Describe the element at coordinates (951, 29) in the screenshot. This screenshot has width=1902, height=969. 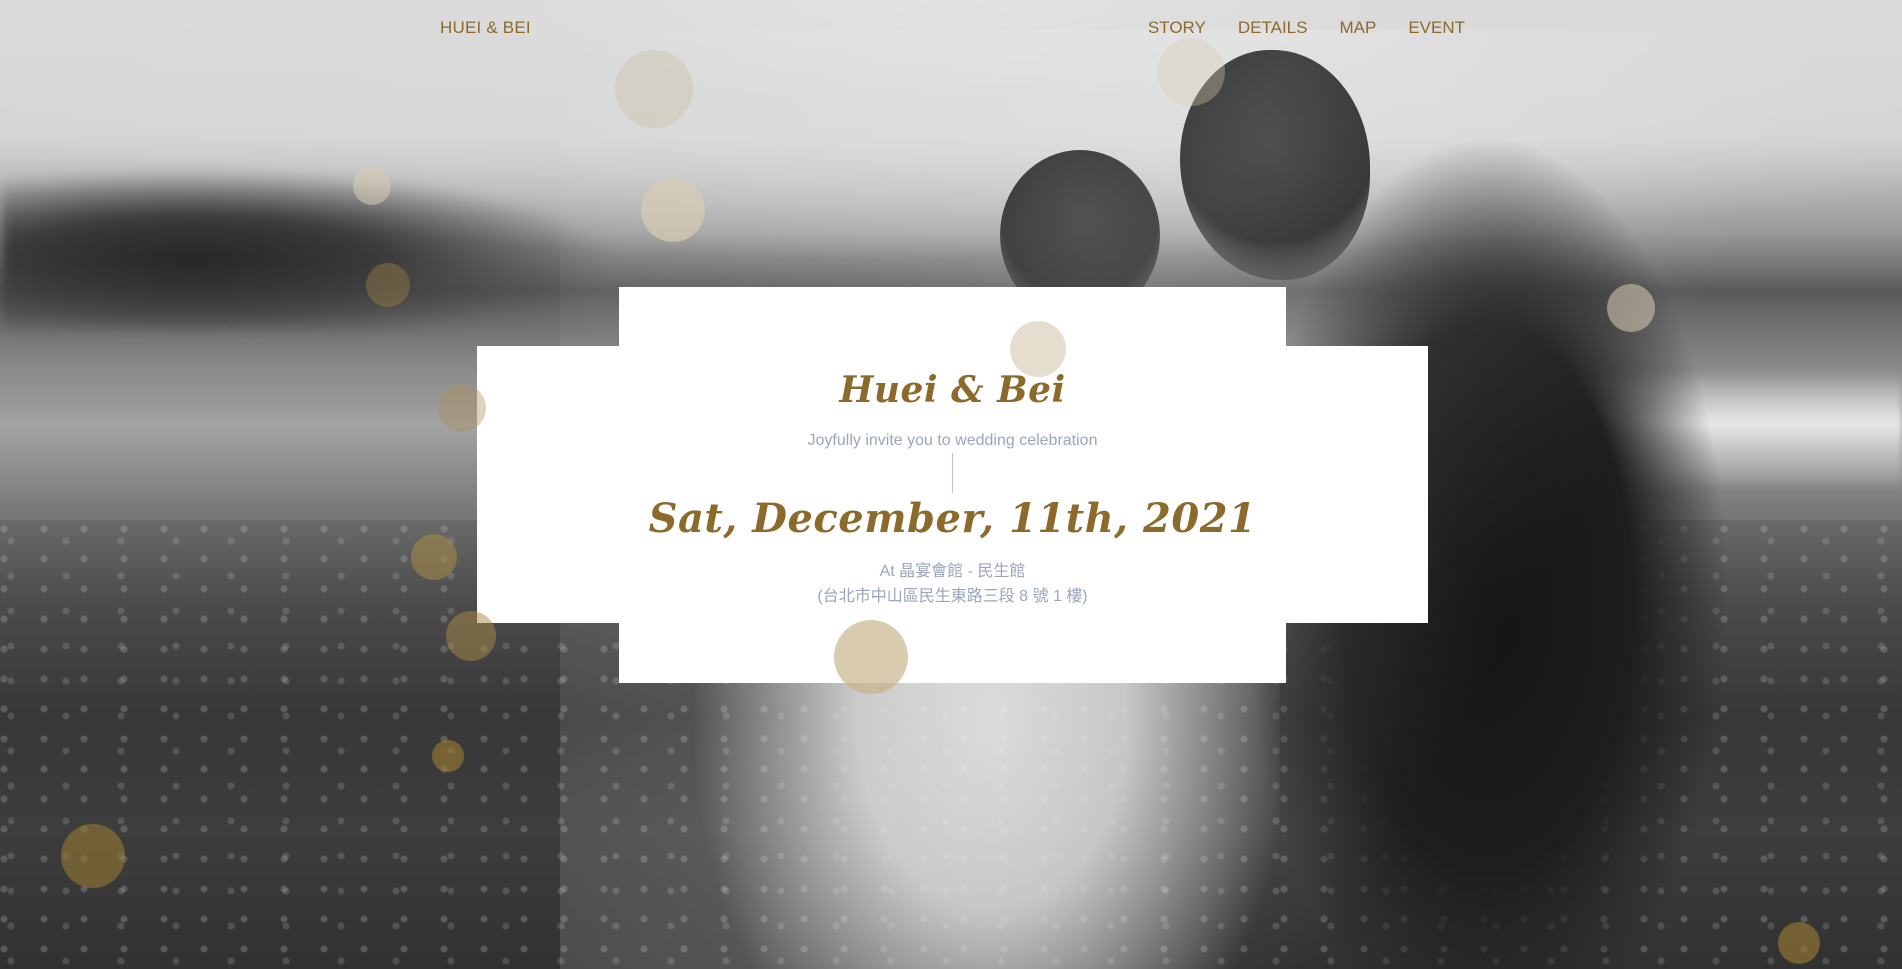
I see `top-nav: HUEI & BEI STORY DETAILS MAP EVENT` at that location.